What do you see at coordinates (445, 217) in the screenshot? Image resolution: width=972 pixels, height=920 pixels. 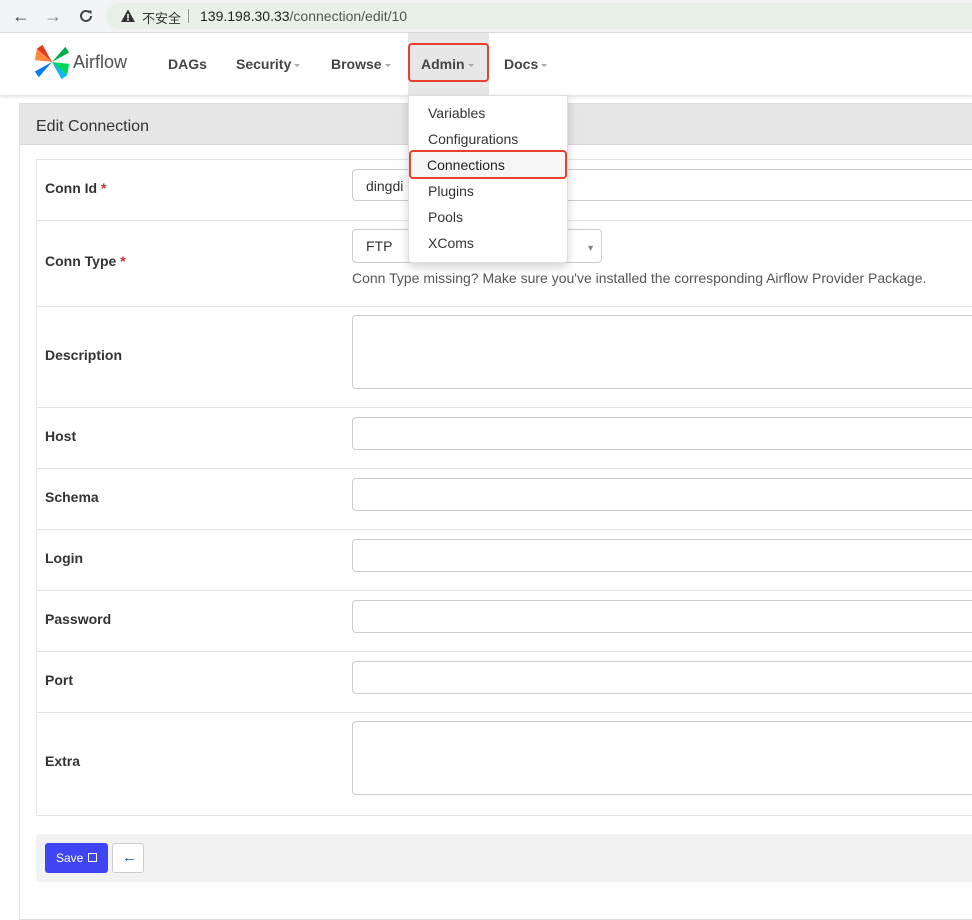 I see `menu-item-pools: Pools` at bounding box center [445, 217].